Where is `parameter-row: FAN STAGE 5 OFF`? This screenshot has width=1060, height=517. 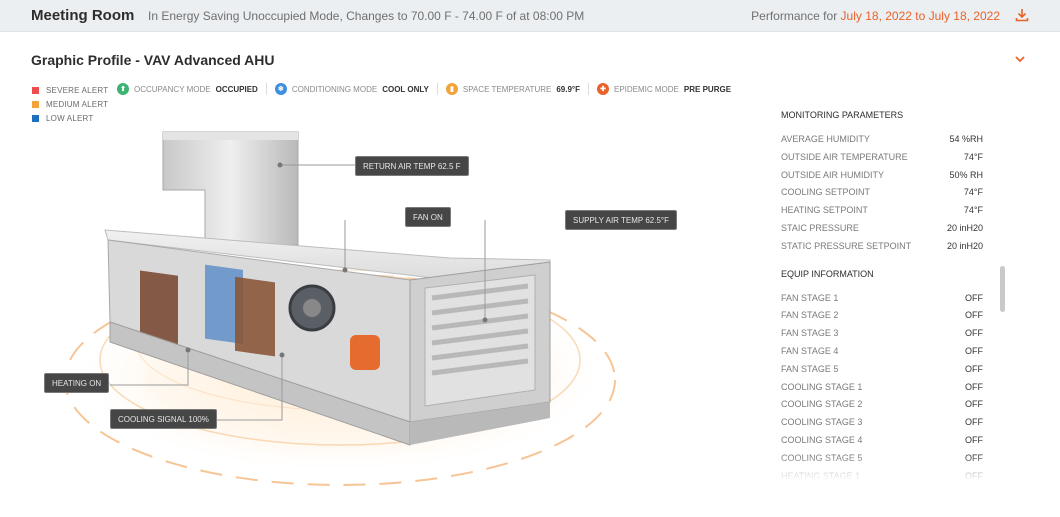 parameter-row: FAN STAGE 5 OFF is located at coordinates (882, 373).